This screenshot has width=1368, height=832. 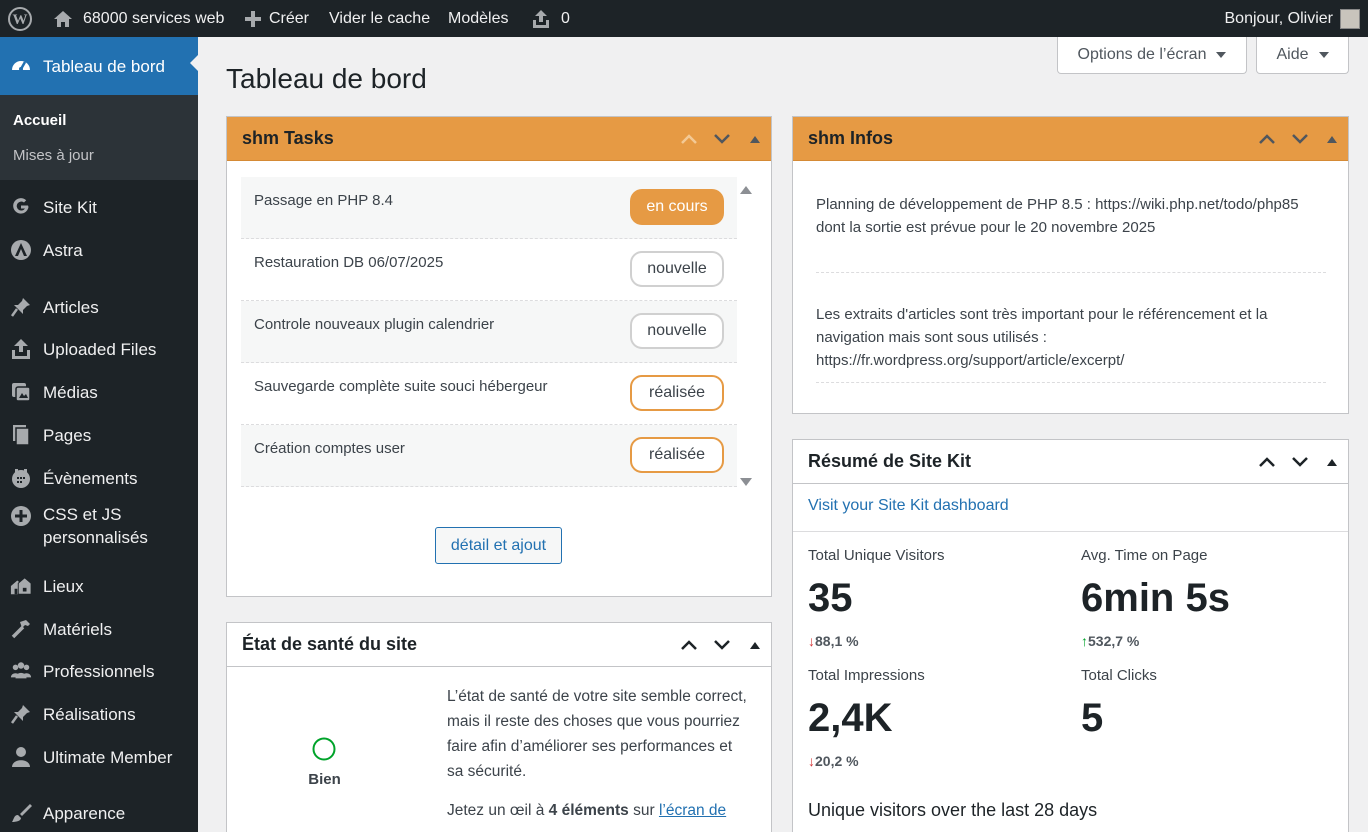 I want to click on menu-css-js-label: CSS et JS personnalisés, so click(x=95, y=526).